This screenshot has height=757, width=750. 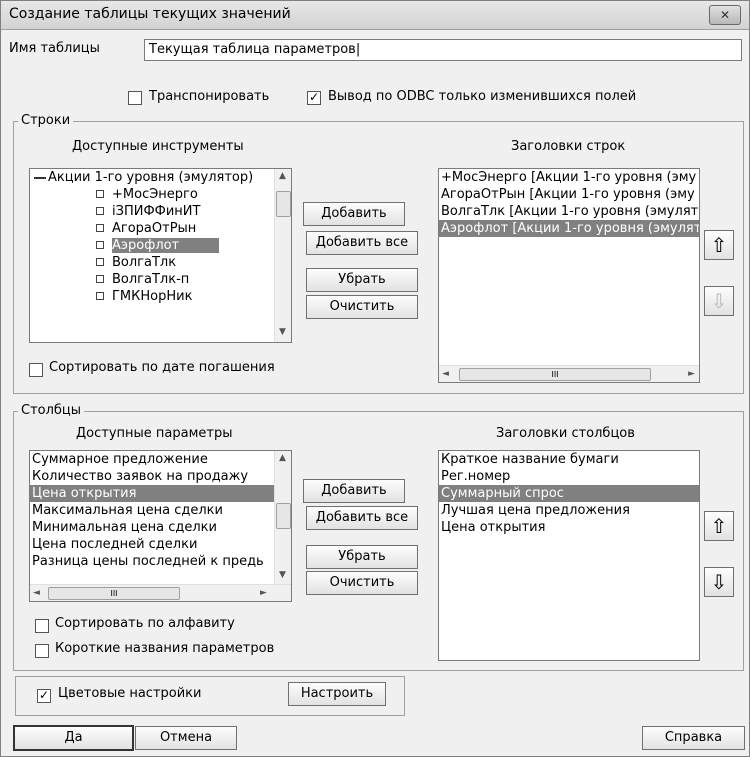 I want to click on columns-group-label: Столбцы, so click(x=51, y=410).